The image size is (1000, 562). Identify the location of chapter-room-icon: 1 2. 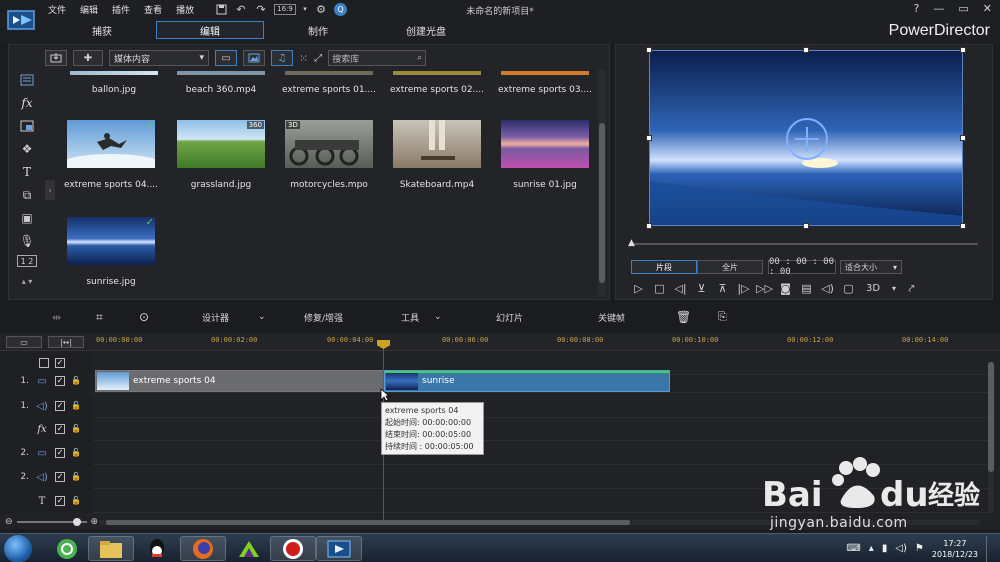
(27, 261).